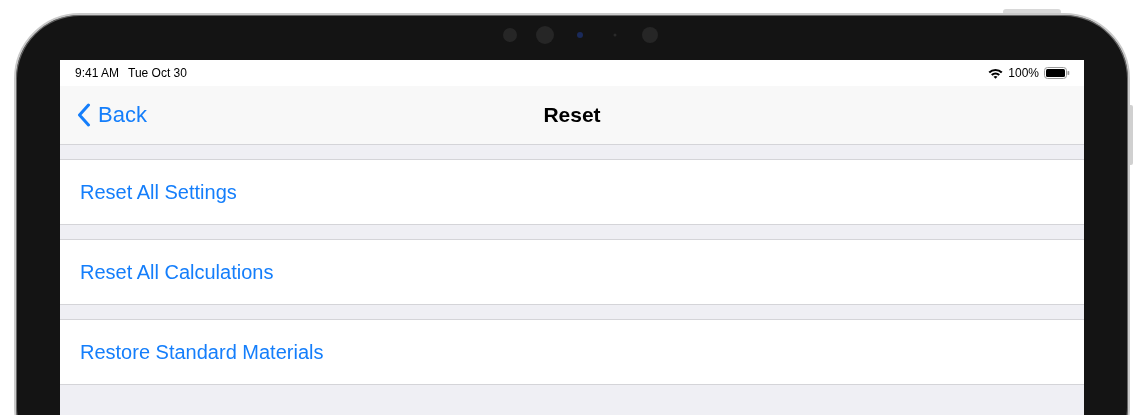 This screenshot has width=1144, height=415. I want to click on status-date: Tue Oct 30, so click(157, 73).